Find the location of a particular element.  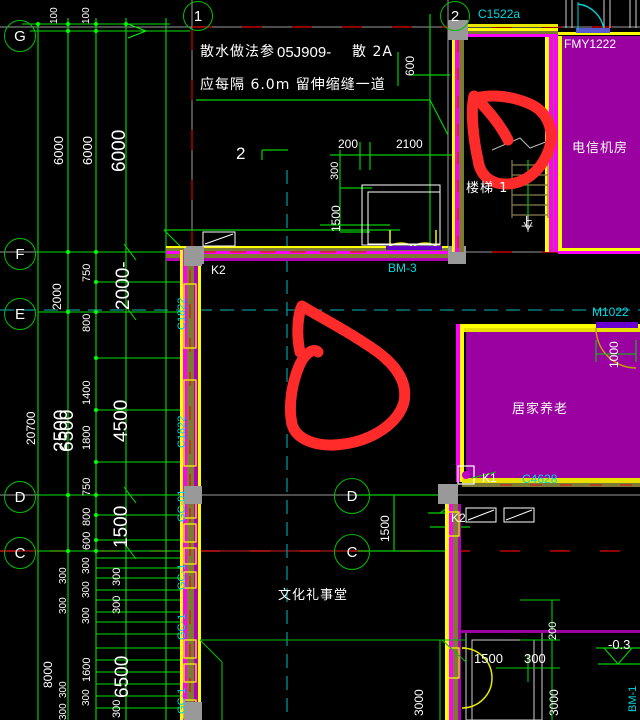

dim-600: 600 is located at coordinates (87, 540).